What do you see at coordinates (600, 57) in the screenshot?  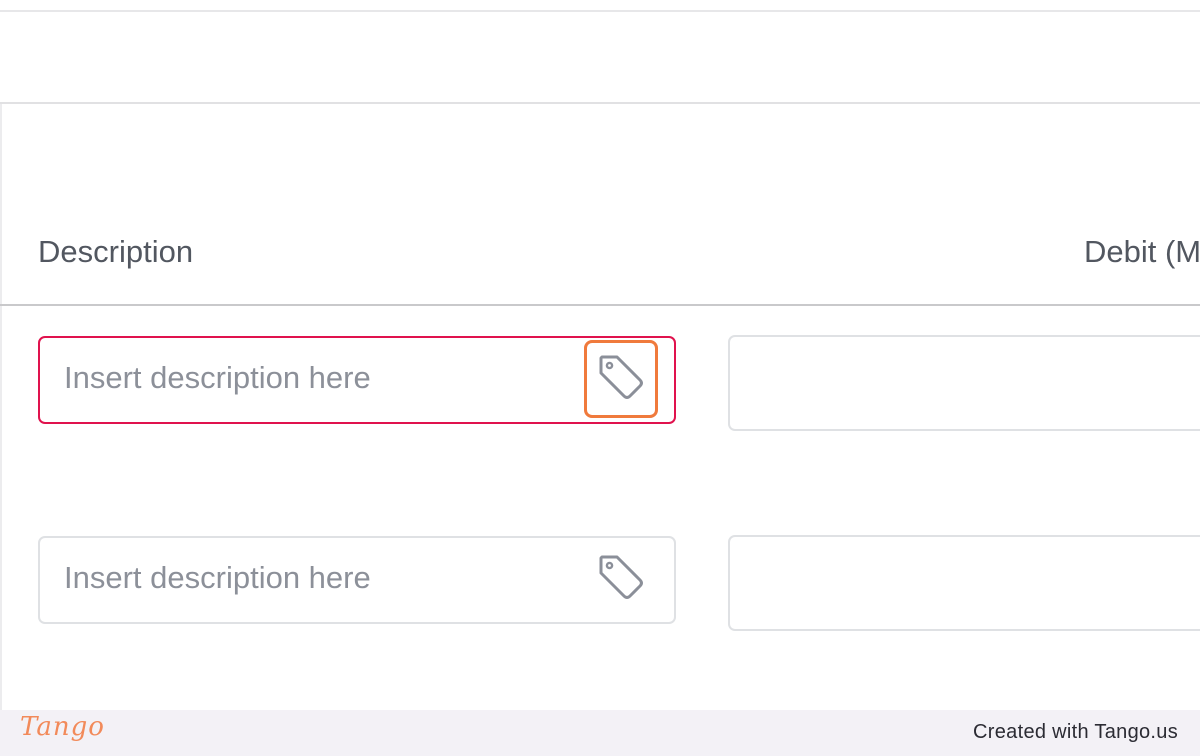 I see `top-card` at bounding box center [600, 57].